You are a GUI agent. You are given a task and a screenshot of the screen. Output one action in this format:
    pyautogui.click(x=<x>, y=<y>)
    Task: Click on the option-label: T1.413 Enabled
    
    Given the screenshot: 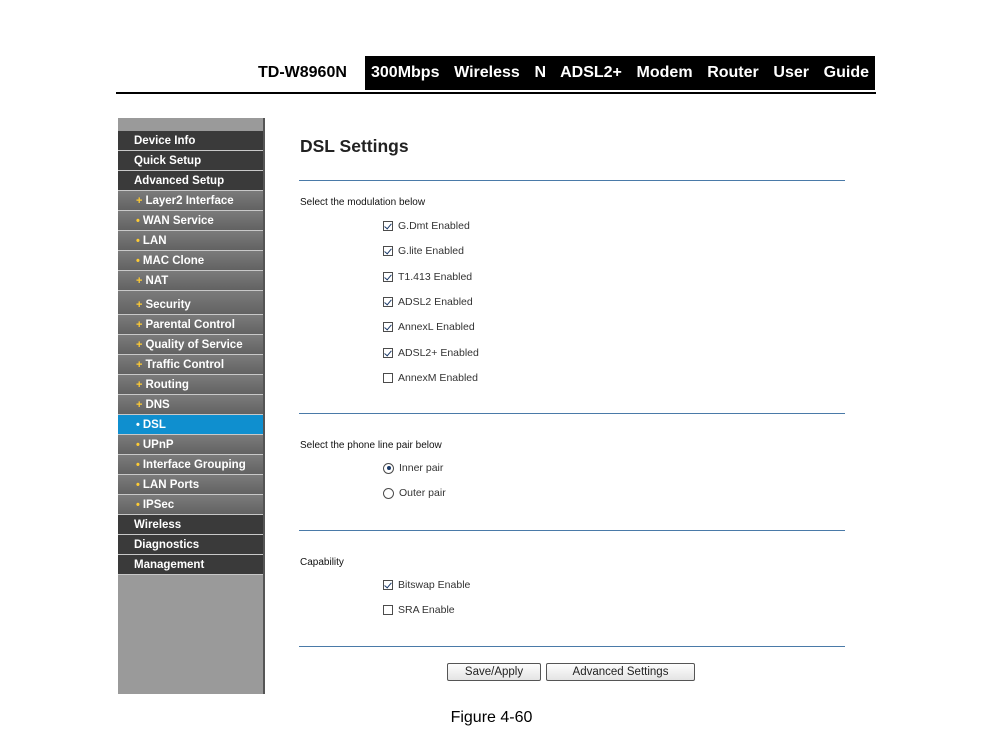 What is the action you would take?
    pyautogui.click(x=435, y=276)
    